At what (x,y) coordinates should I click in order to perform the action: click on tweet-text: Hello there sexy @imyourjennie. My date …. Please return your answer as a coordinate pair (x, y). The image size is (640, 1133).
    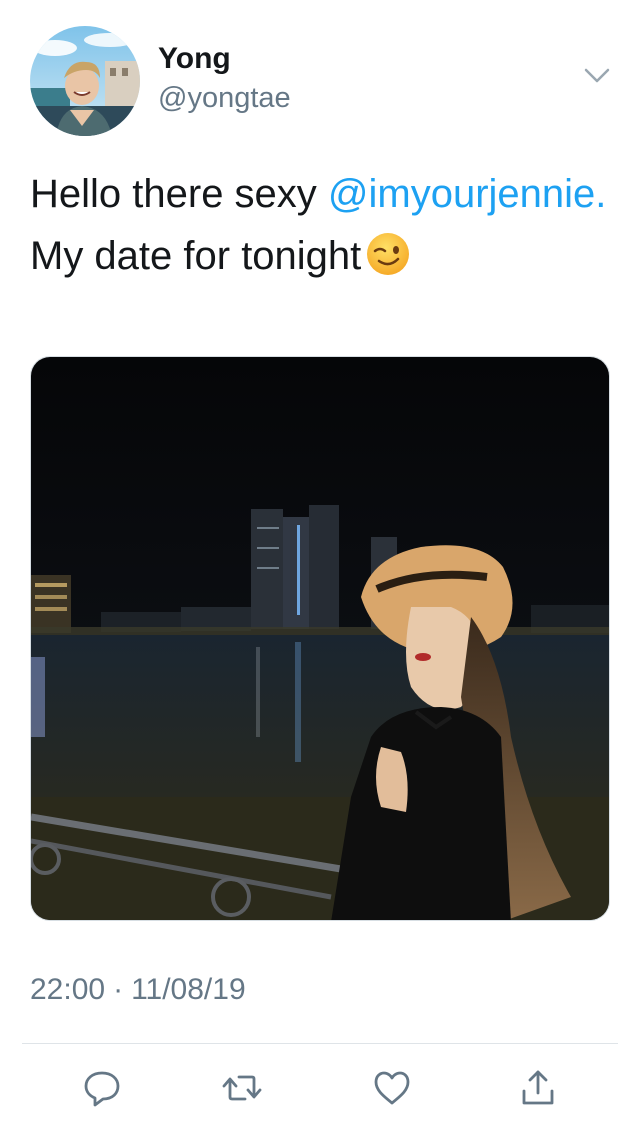
    Looking at the image, I should click on (320, 225).